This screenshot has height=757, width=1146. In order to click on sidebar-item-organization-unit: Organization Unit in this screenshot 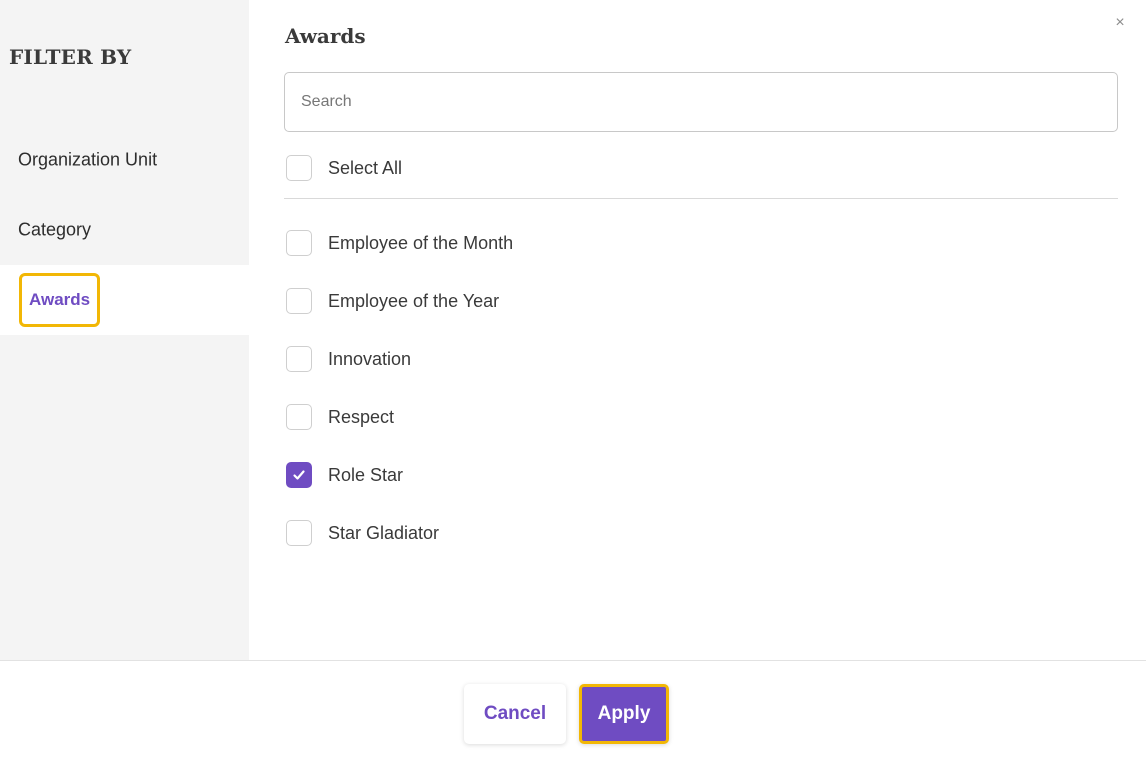, I will do `click(124, 160)`.